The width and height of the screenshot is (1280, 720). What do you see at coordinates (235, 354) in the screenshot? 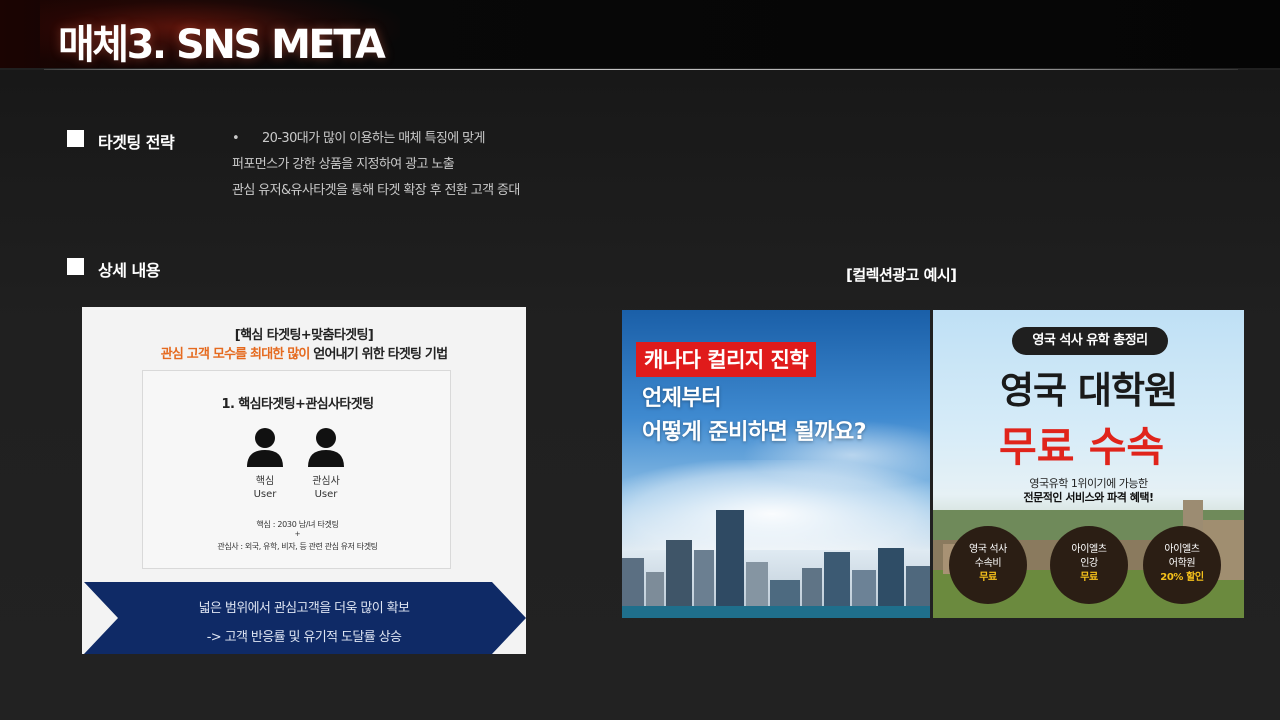
I see `detail-subheading-highlight: 관심 고객 모수를 최대한 많이` at bounding box center [235, 354].